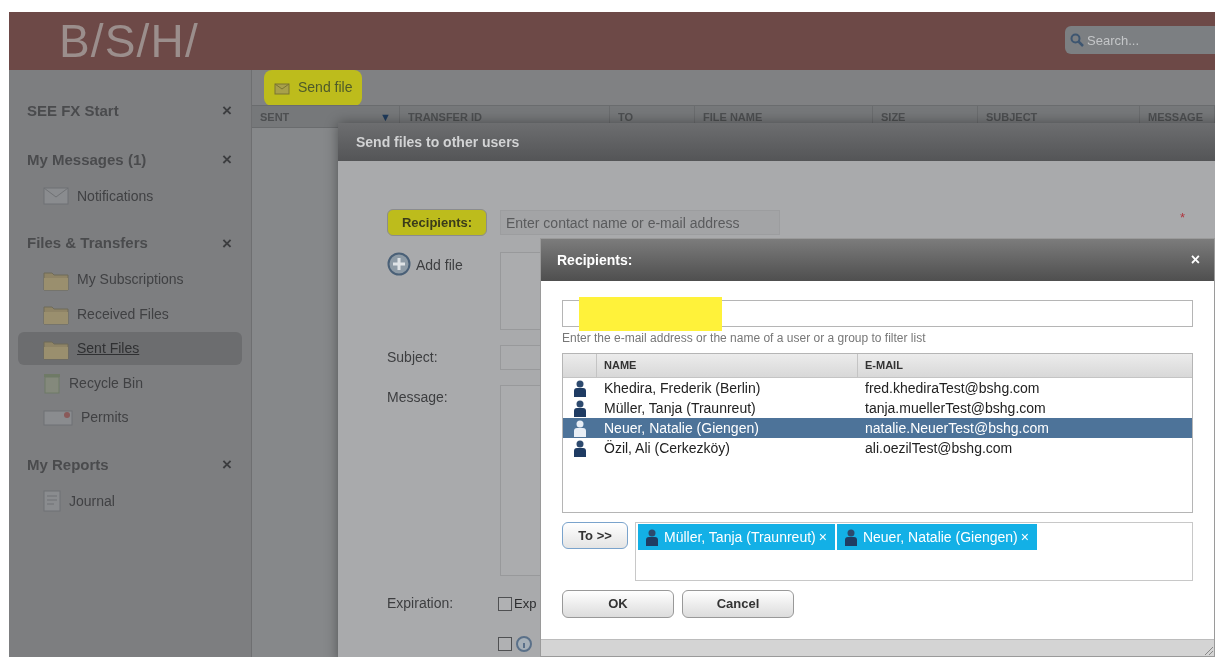 The height and width of the screenshot is (657, 1215). I want to click on field-label: Subject:, so click(413, 357).